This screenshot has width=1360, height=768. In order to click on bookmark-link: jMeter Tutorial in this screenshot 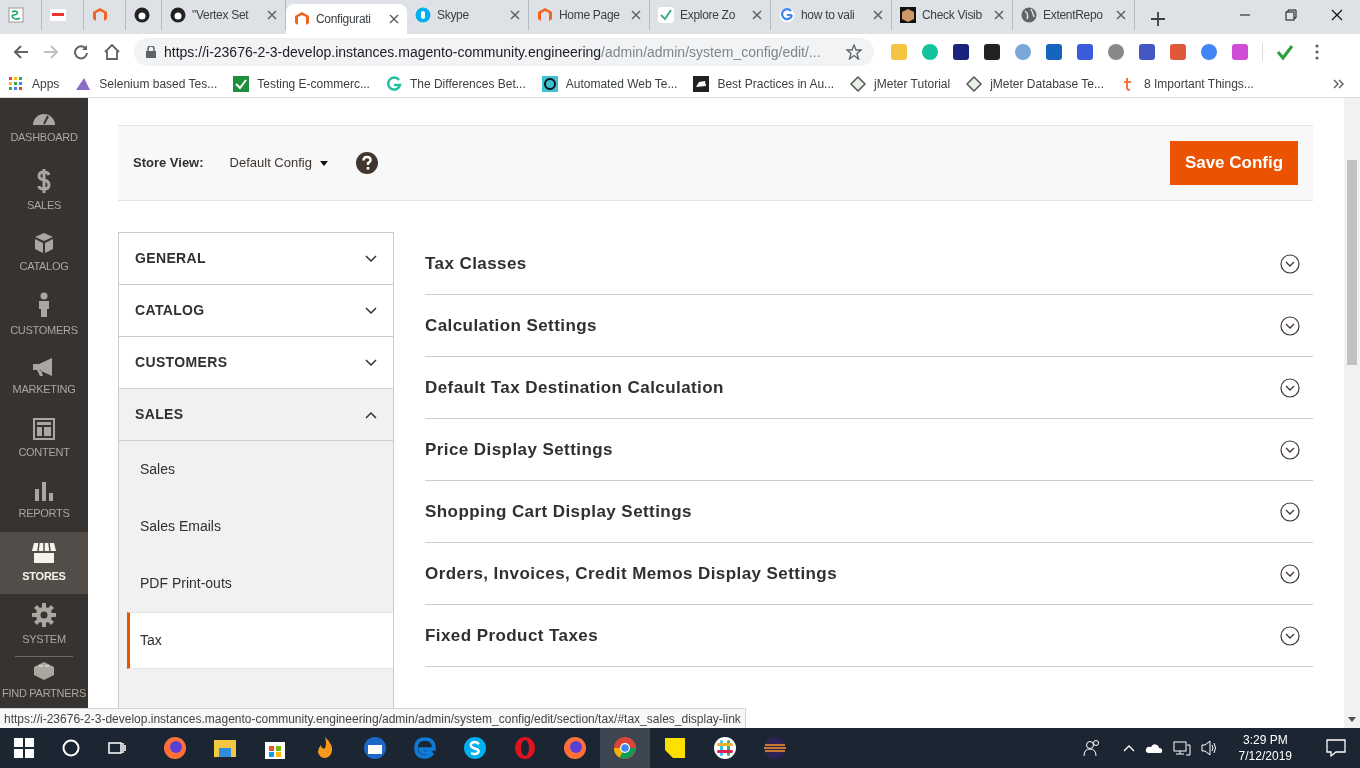, I will do `click(912, 83)`.